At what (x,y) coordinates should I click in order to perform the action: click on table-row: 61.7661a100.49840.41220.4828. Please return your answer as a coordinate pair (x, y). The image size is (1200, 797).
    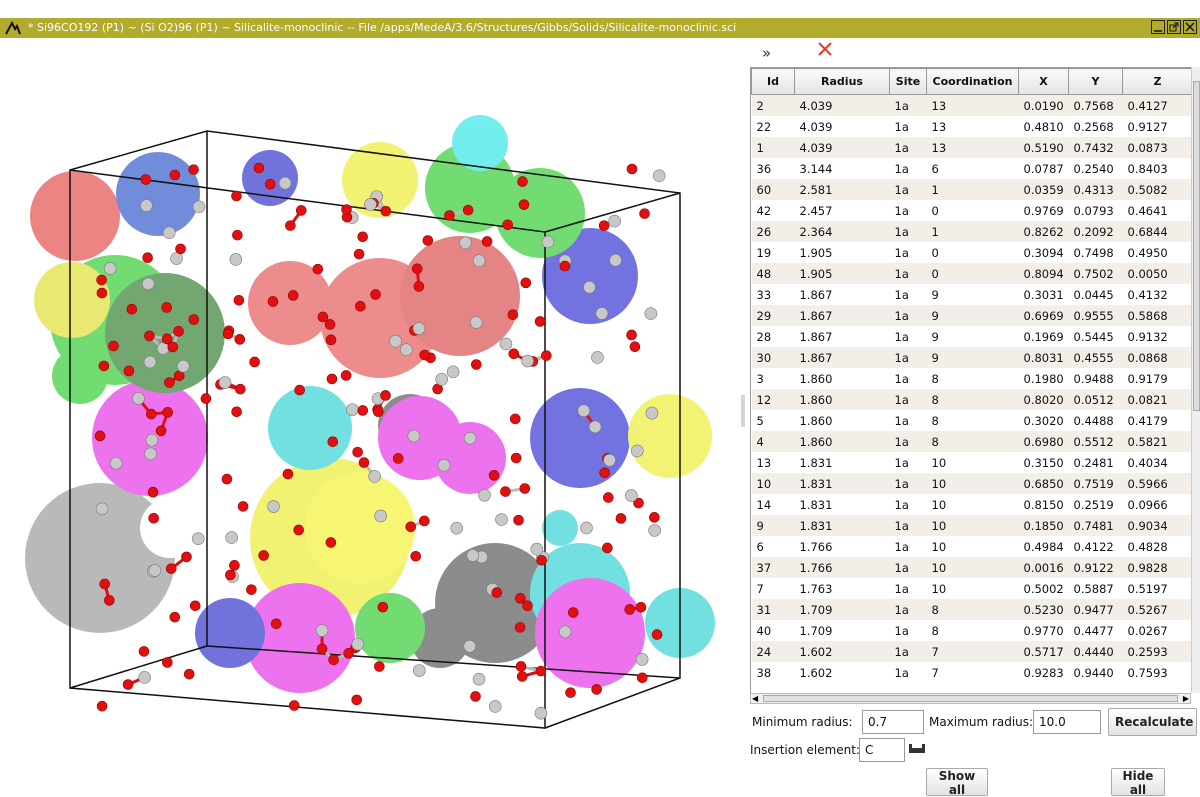
    Looking at the image, I should click on (972, 546).